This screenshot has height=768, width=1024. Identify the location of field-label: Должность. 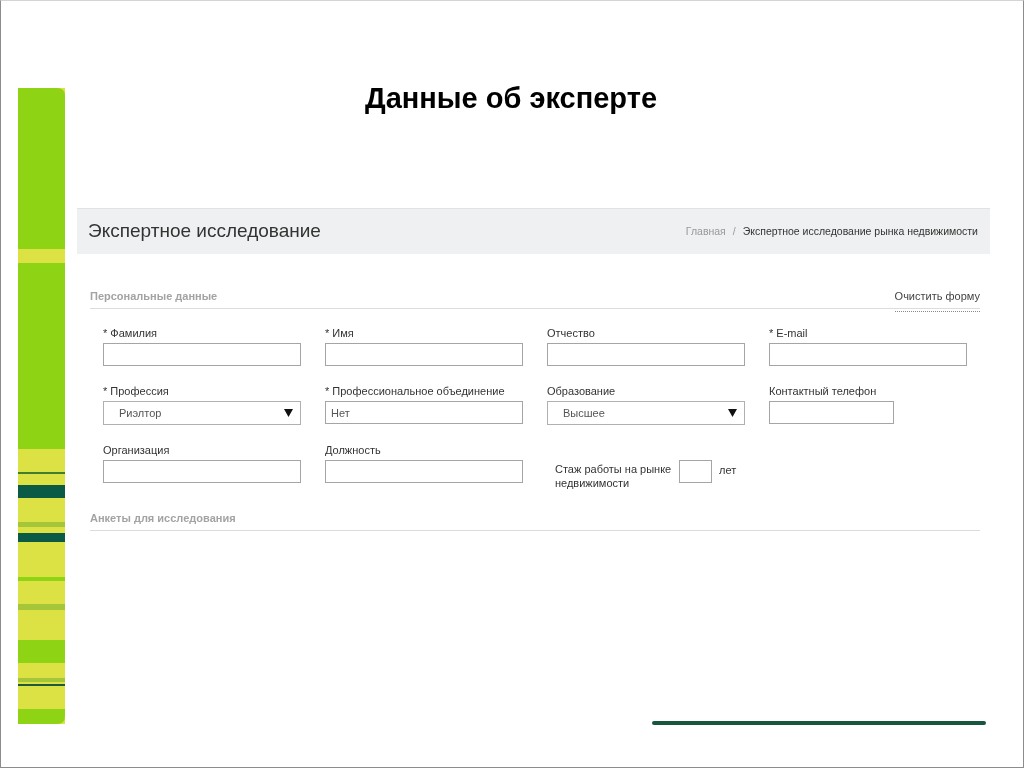
(353, 450).